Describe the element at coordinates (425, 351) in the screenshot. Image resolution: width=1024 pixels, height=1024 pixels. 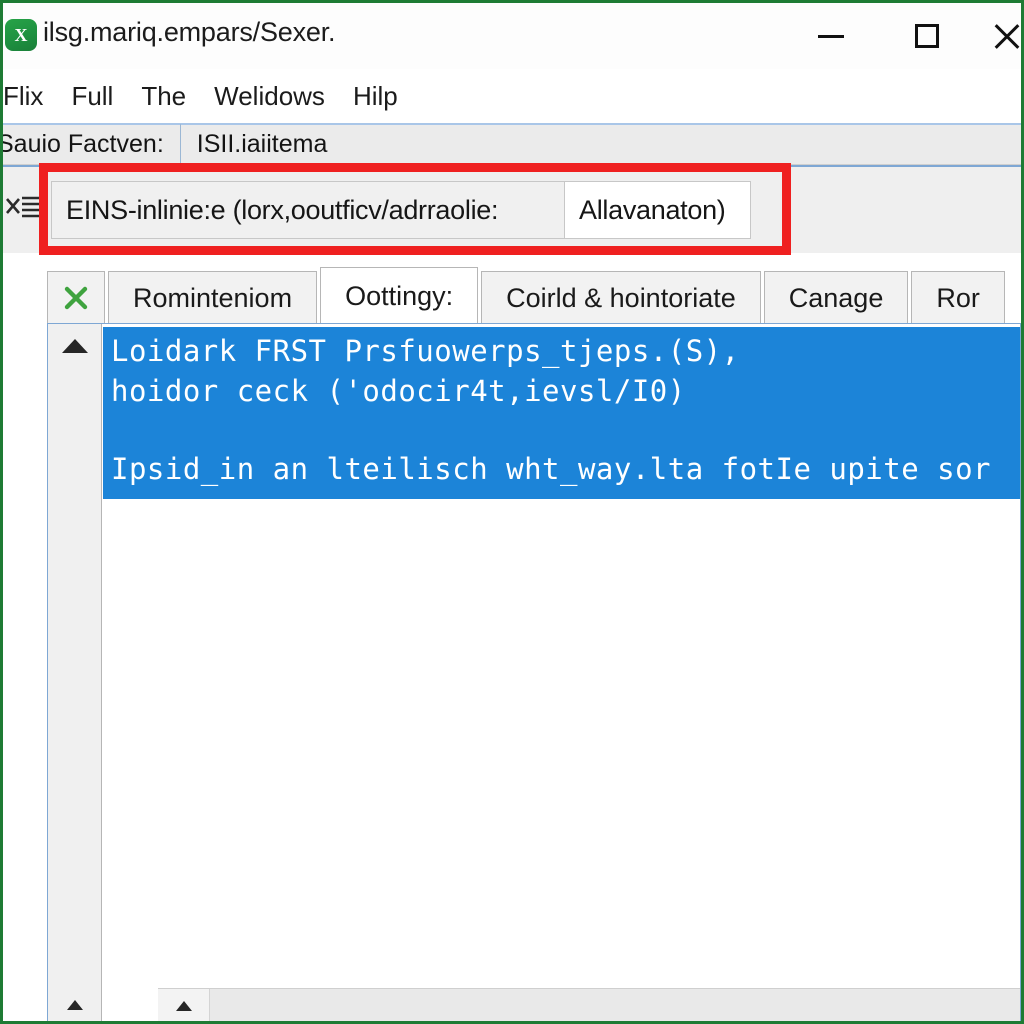
I see `code-line-1: Loidark FRST Prsfuowerps_tjeps.(S),` at that location.